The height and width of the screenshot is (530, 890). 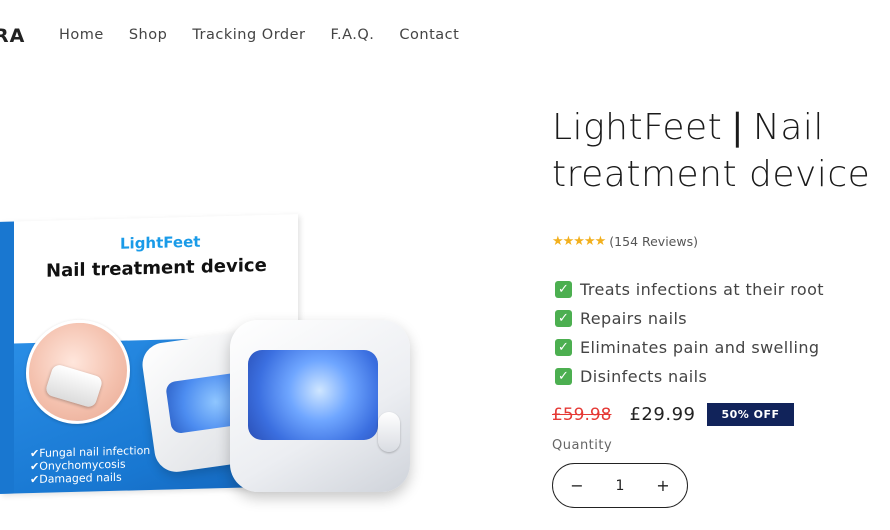 What do you see at coordinates (634, 318) in the screenshot?
I see `feature-label: Repairs nails` at bounding box center [634, 318].